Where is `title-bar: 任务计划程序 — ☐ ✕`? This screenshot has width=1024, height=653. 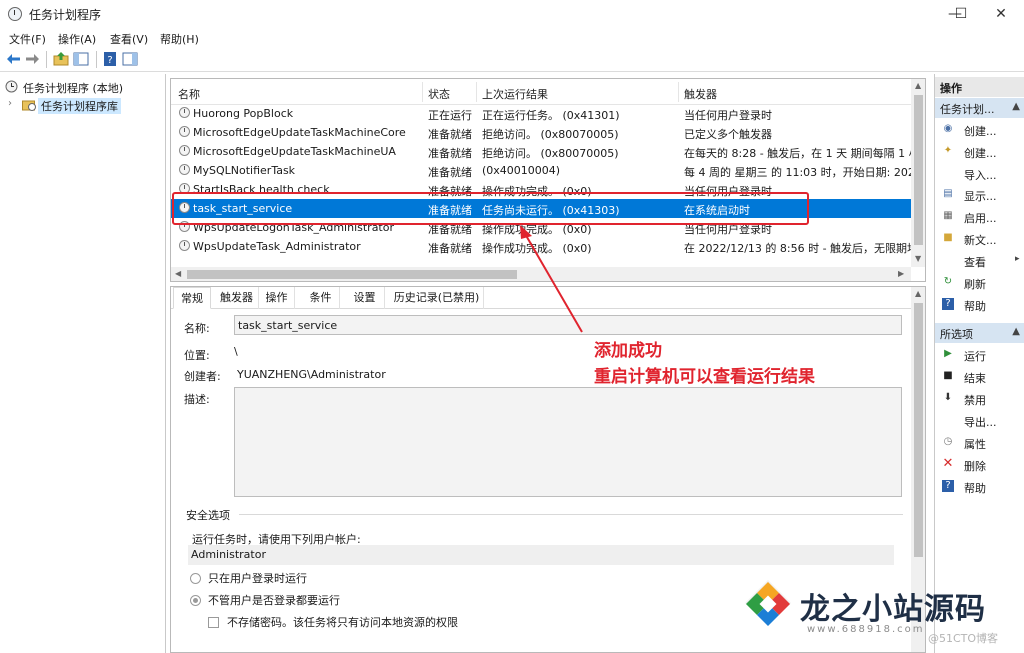
title-bar: 任务计划程序 — ☐ ✕ is located at coordinates (512, 14).